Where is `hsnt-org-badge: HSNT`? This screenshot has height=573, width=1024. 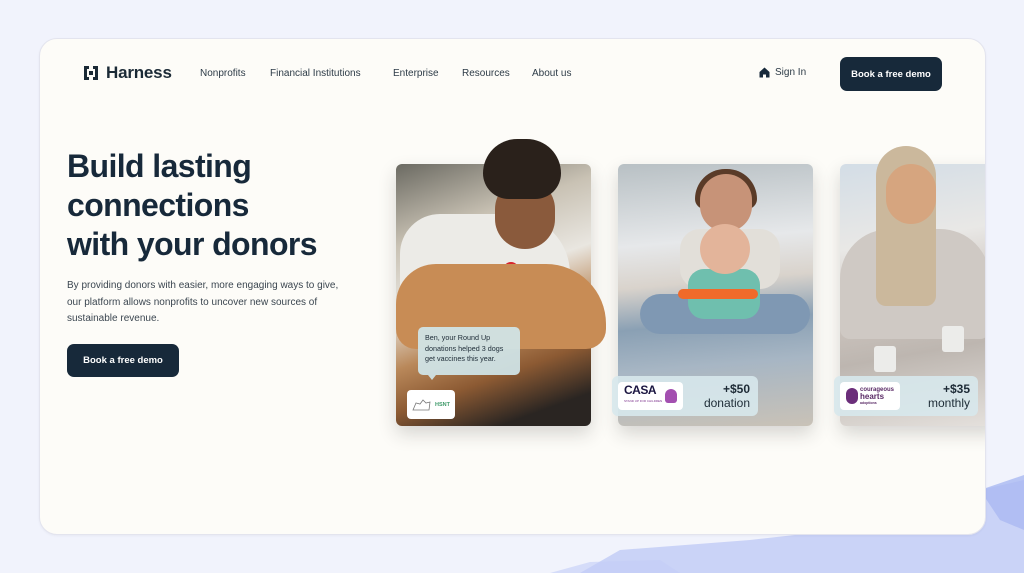 hsnt-org-badge: HSNT is located at coordinates (431, 404).